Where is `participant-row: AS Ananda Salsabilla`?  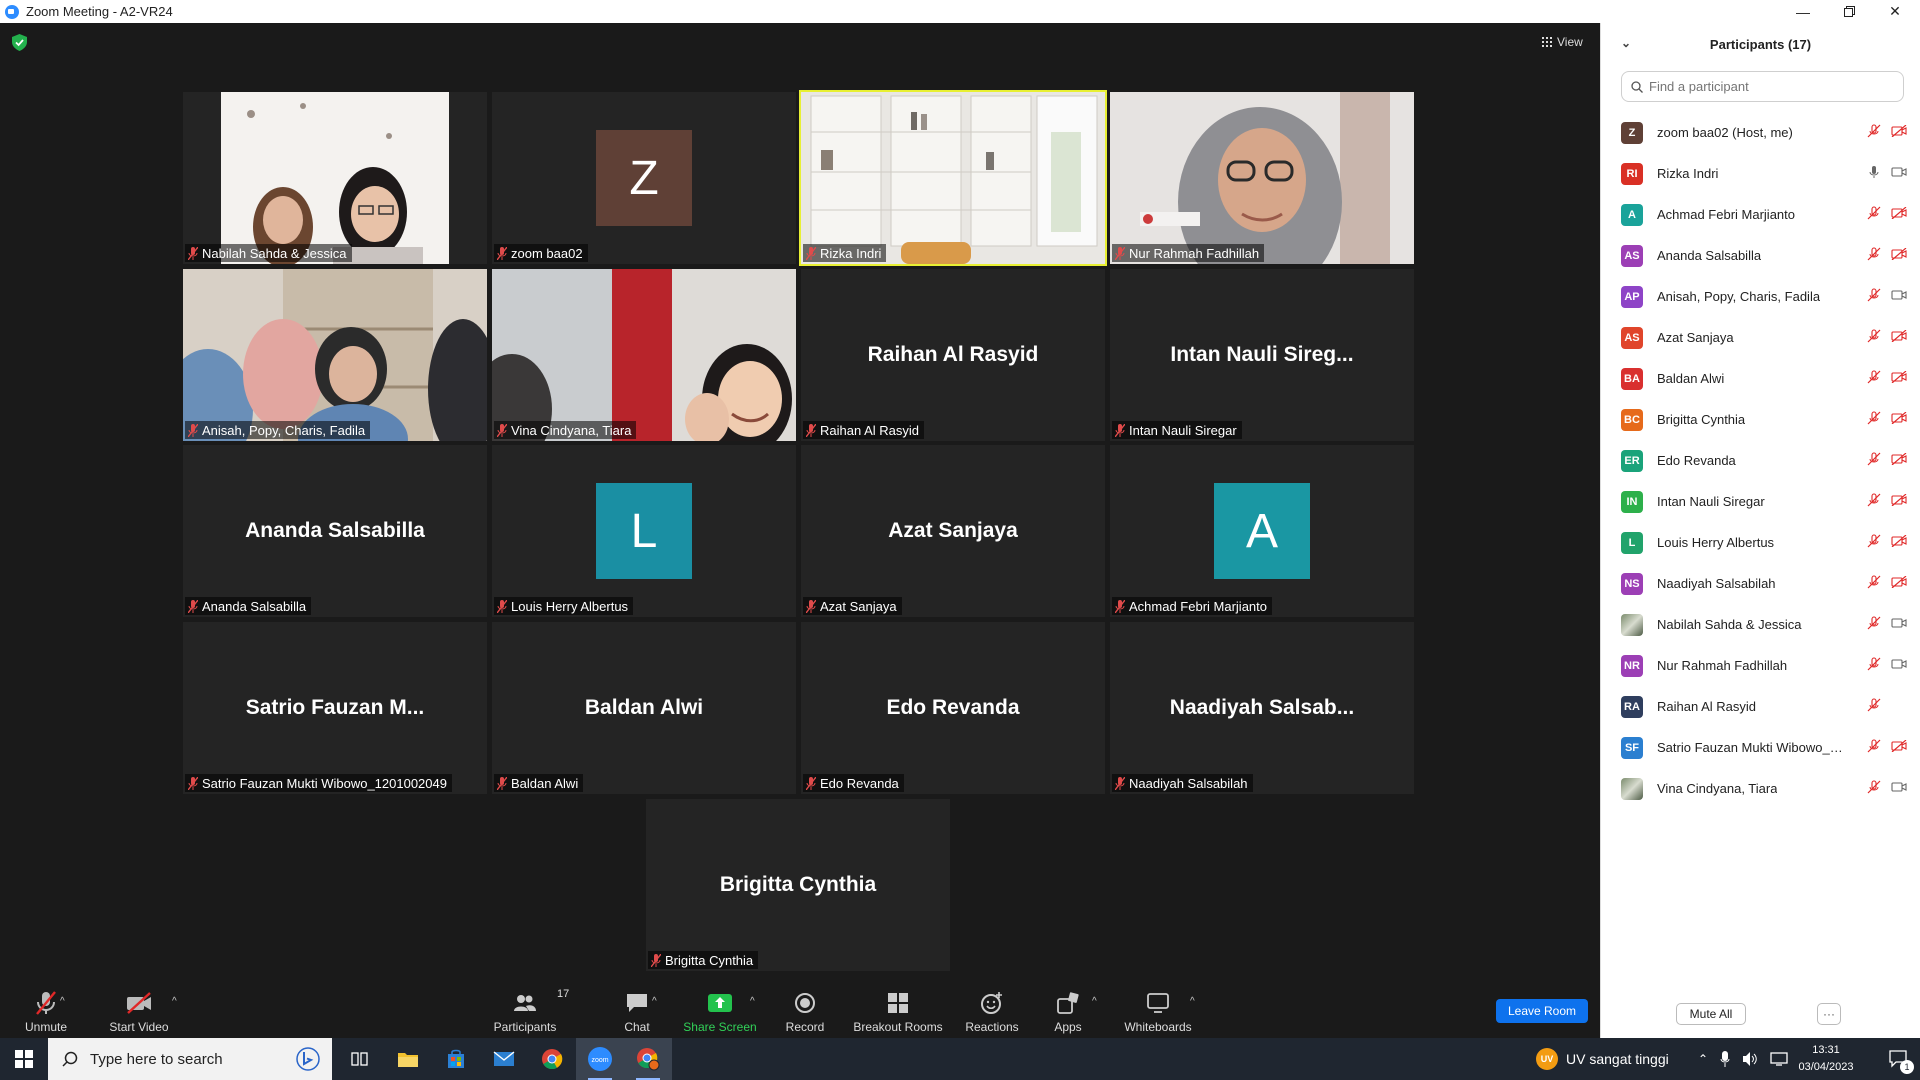 participant-row: AS Ananda Salsabilla is located at coordinates (1760, 255).